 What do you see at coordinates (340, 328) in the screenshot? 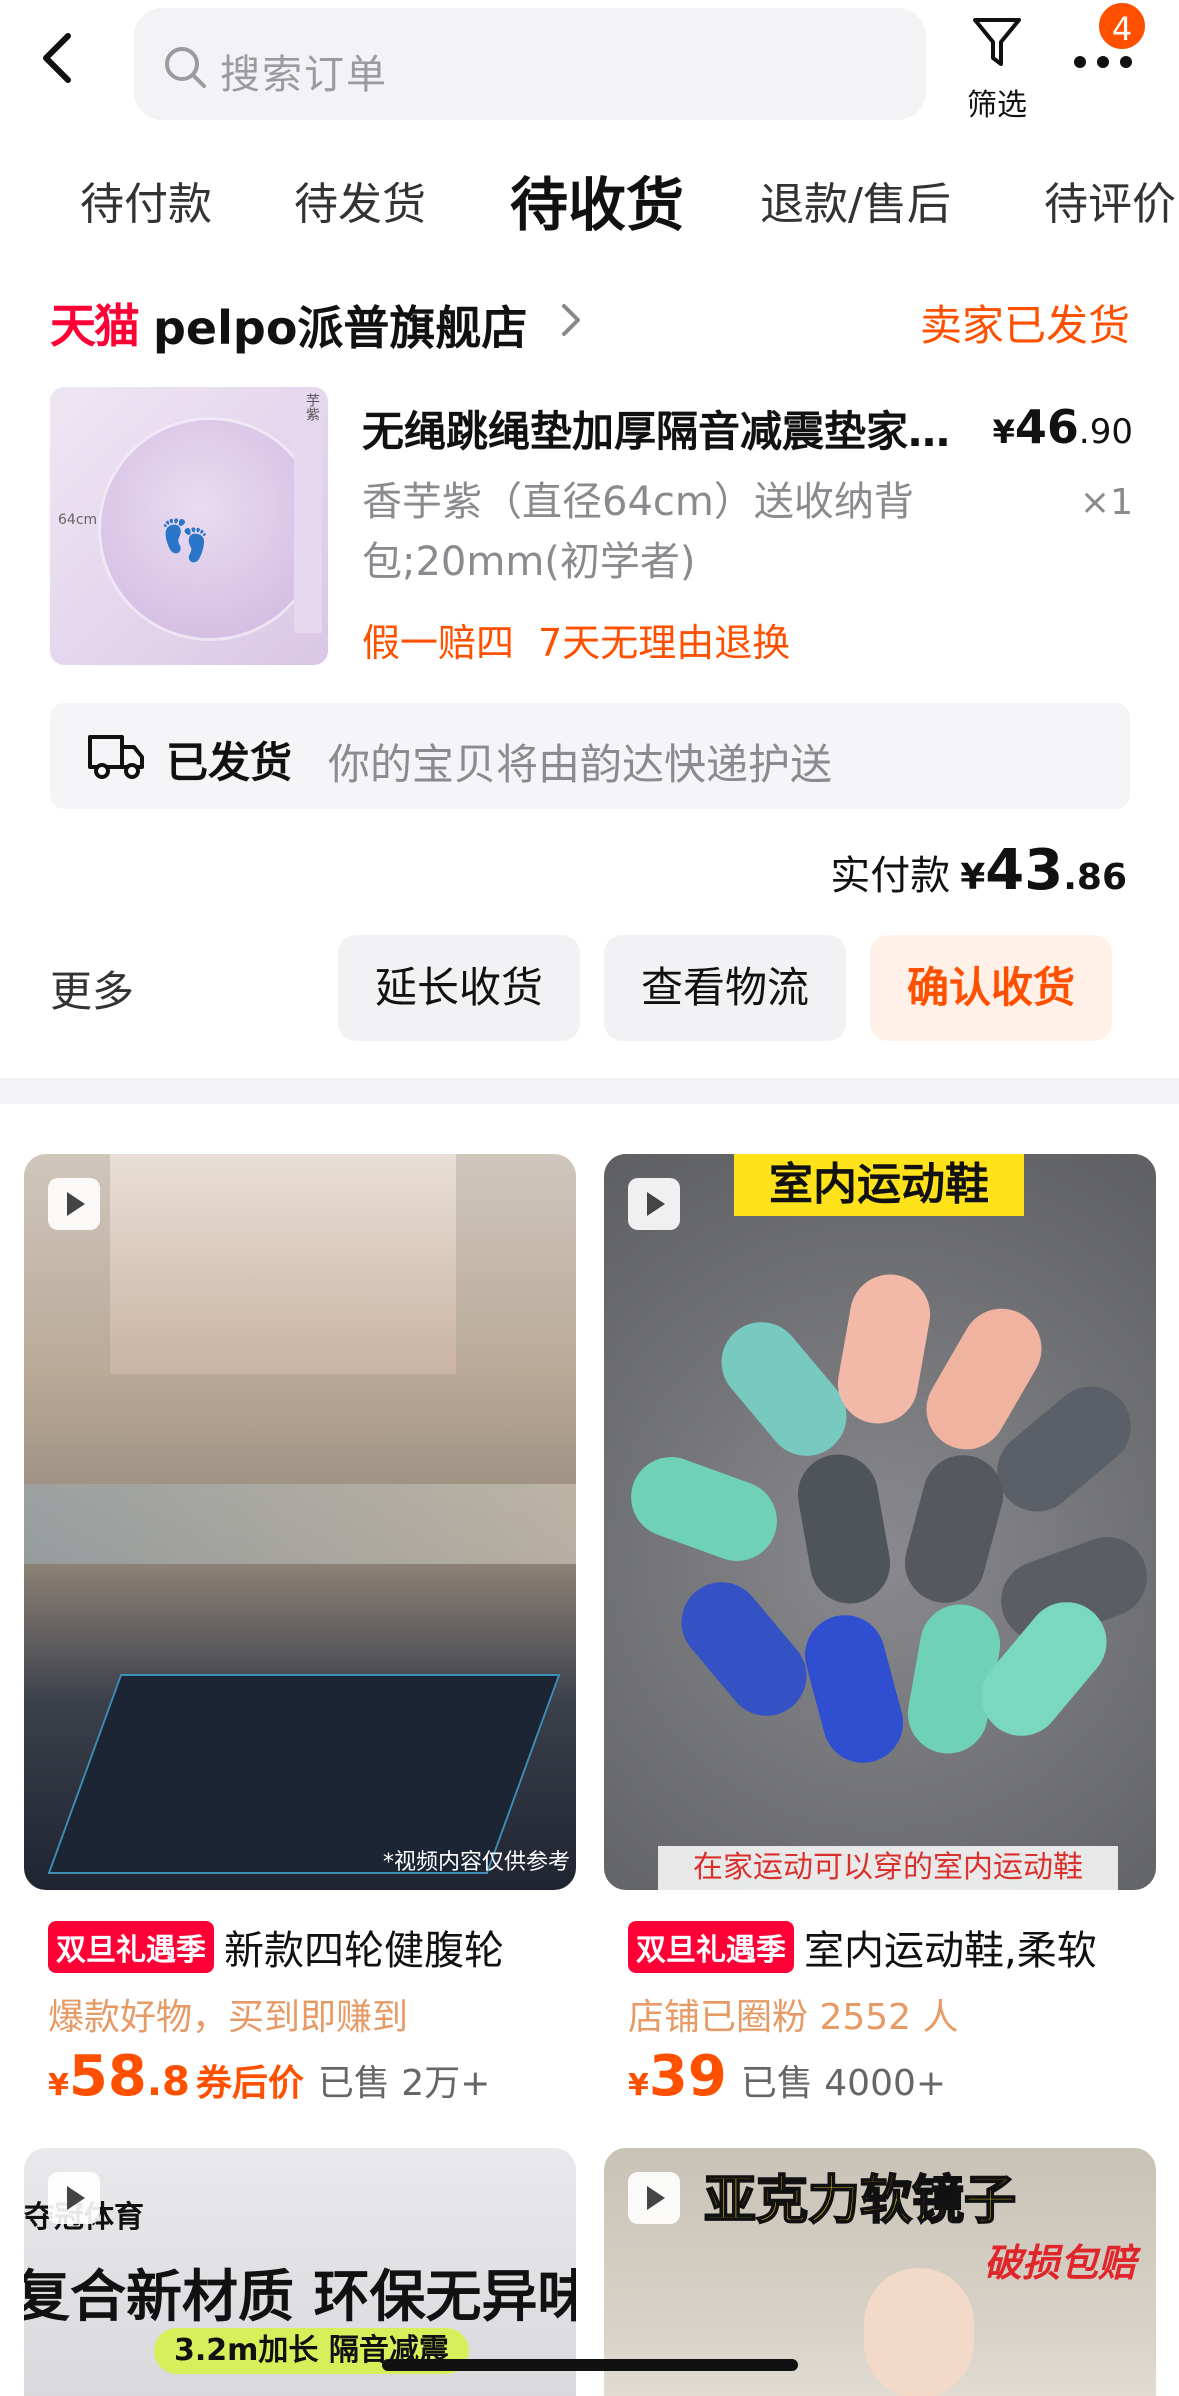
I see `store-name: pelpo派普旗舰店` at bounding box center [340, 328].